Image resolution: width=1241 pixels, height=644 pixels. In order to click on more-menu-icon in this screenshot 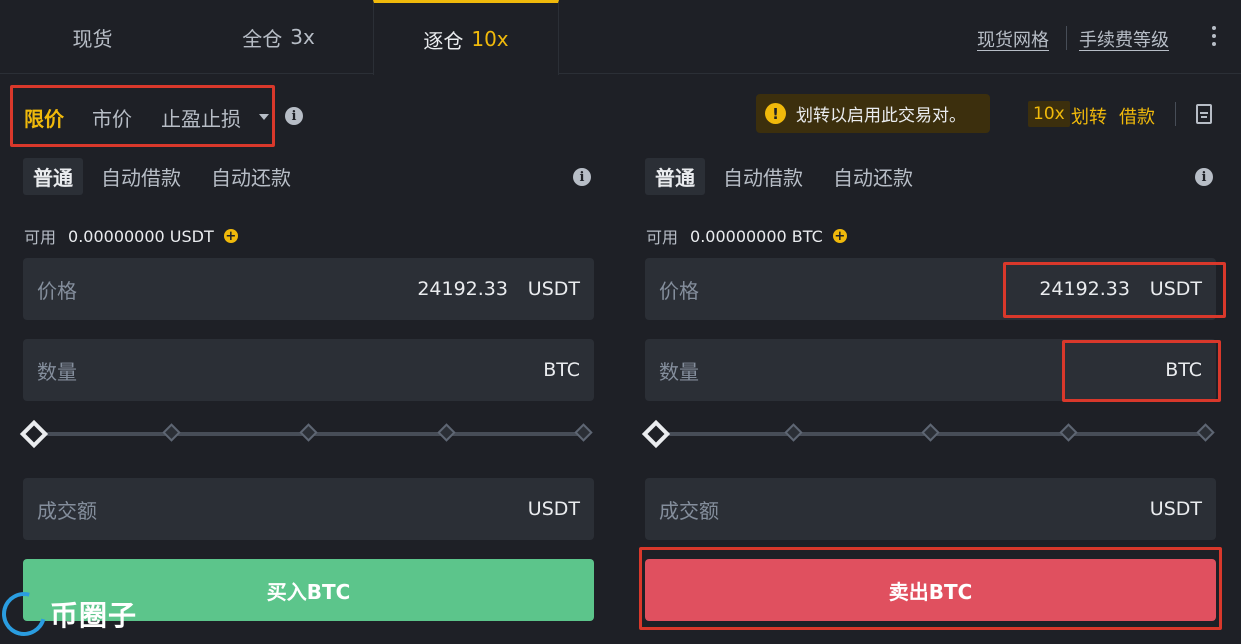, I will do `click(1214, 36)`.